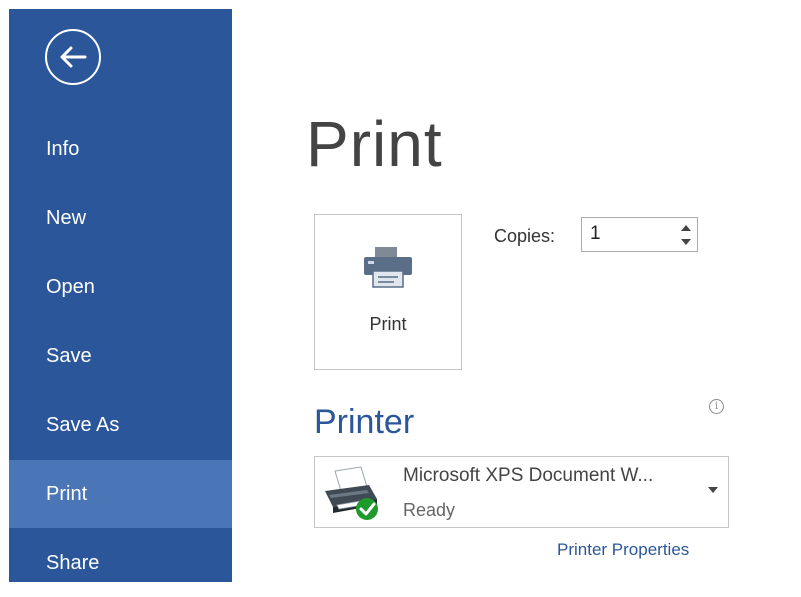 This screenshot has height=597, width=801. I want to click on sidebar-item-new: New, so click(120, 218).